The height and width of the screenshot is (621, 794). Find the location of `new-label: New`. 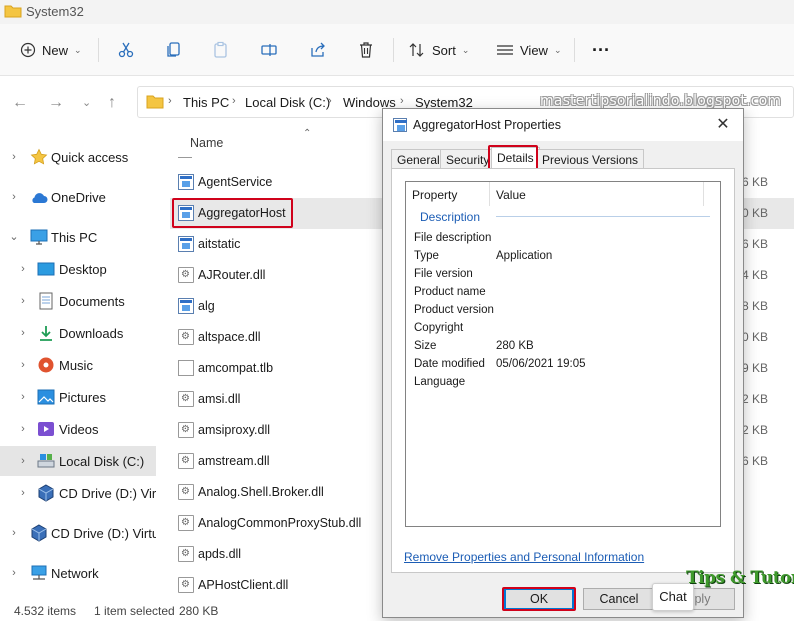

new-label: New is located at coordinates (55, 50).